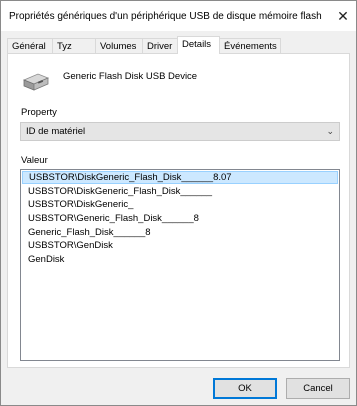 The width and height of the screenshot is (357, 406). I want to click on list-item: USBSTOR\Generic_Flash_Disk______8, so click(180, 218).